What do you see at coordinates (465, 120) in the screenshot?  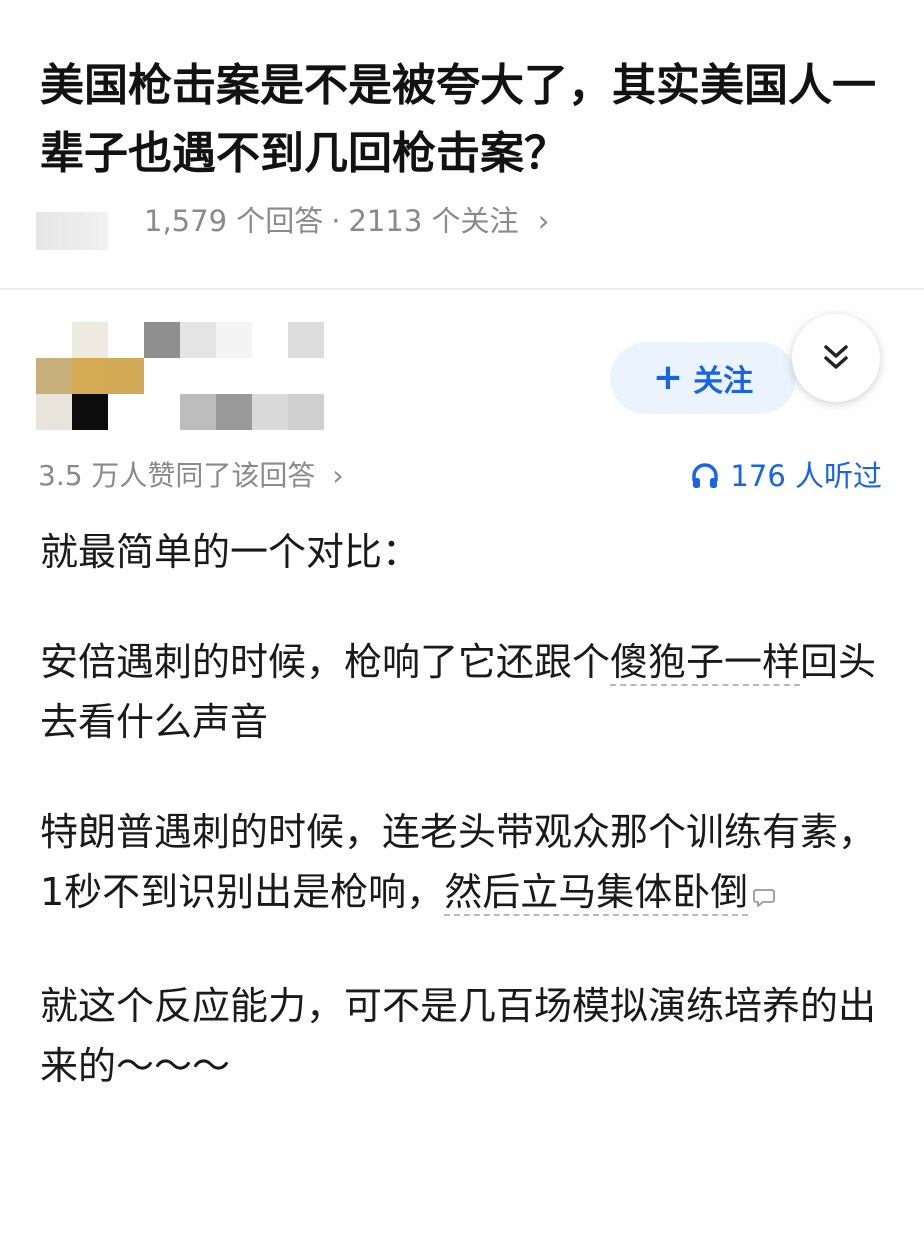 I see `question-title: 美国枪击案是不是被夸大了，其实美国人一辈子也遇不到几回枪击案？` at bounding box center [465, 120].